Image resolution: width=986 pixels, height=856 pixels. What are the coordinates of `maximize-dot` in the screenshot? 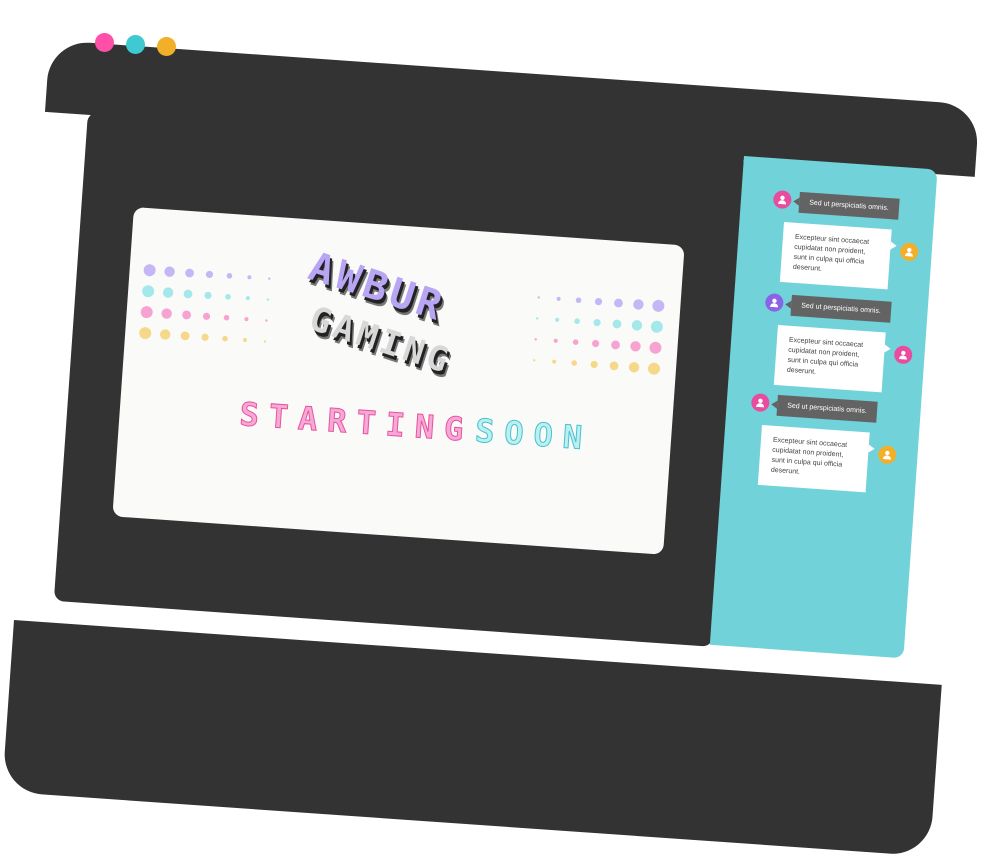 It's located at (166, 46).